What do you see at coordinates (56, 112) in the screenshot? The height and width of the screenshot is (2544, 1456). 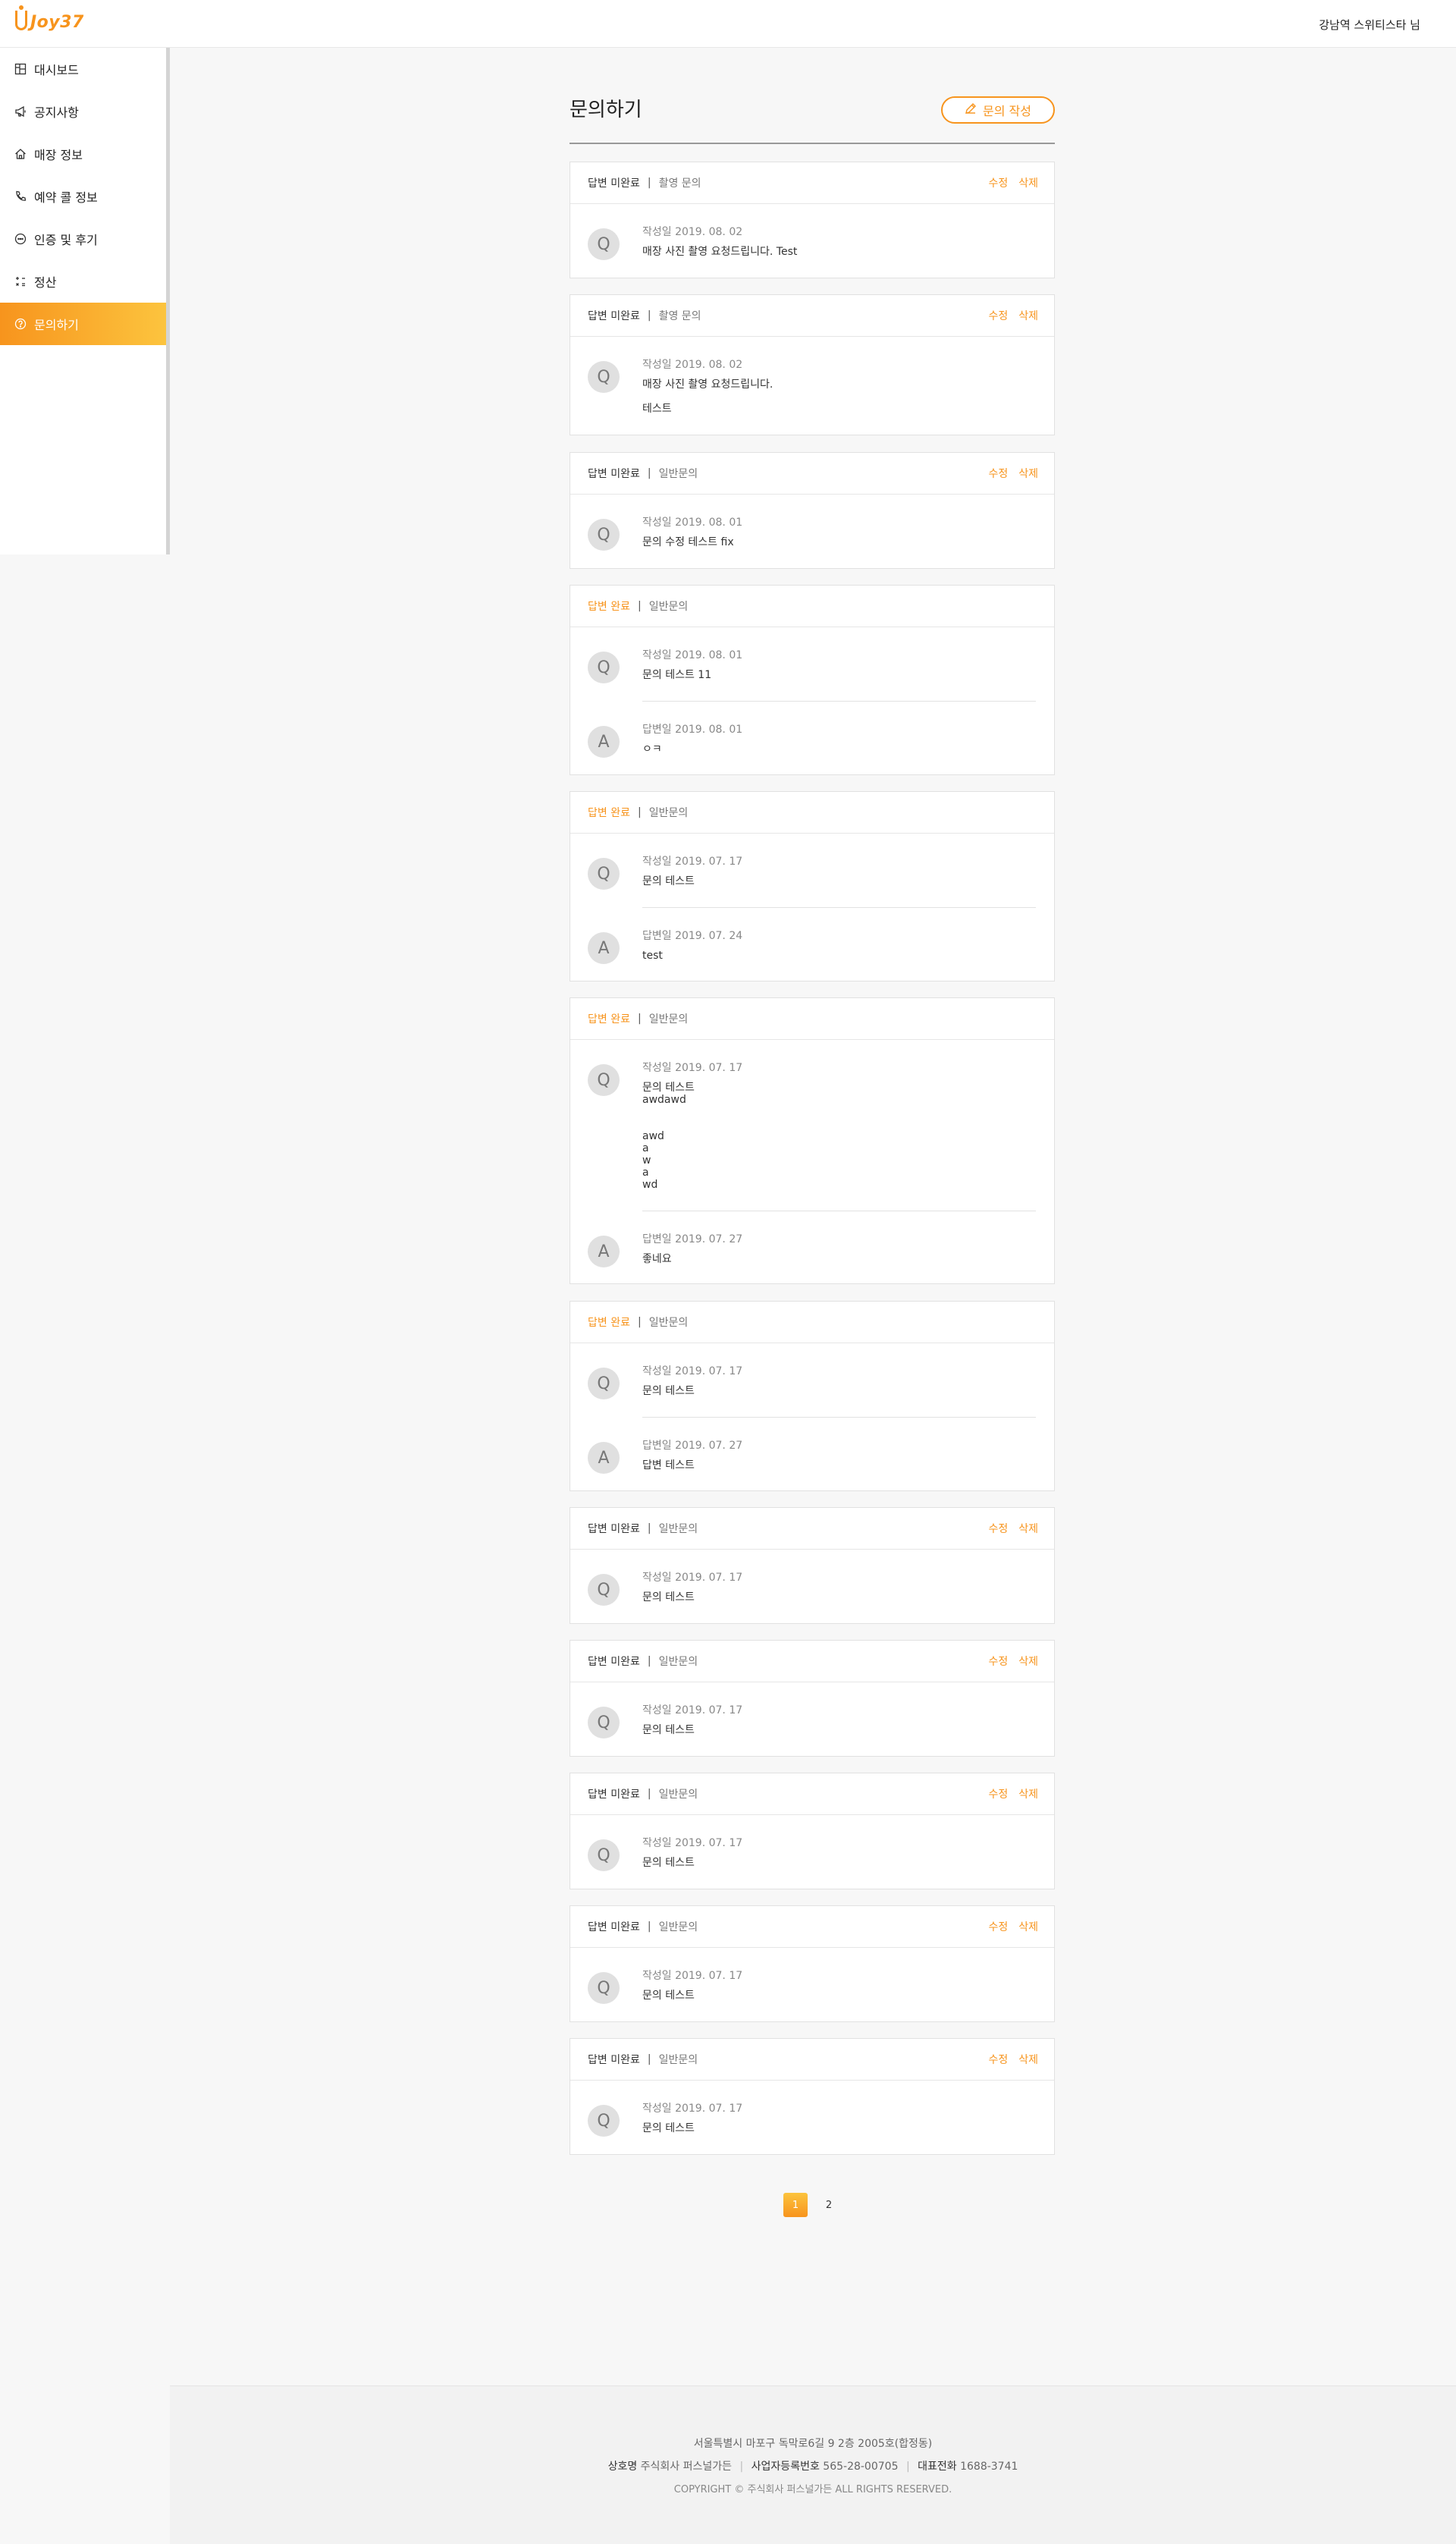 I see `sidebar-item-label: 공지사항` at bounding box center [56, 112].